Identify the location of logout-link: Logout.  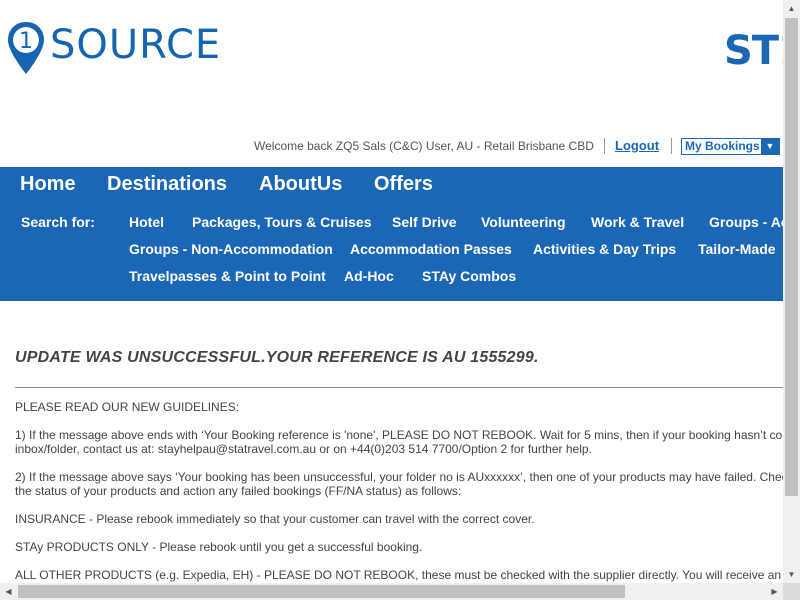
(637, 145).